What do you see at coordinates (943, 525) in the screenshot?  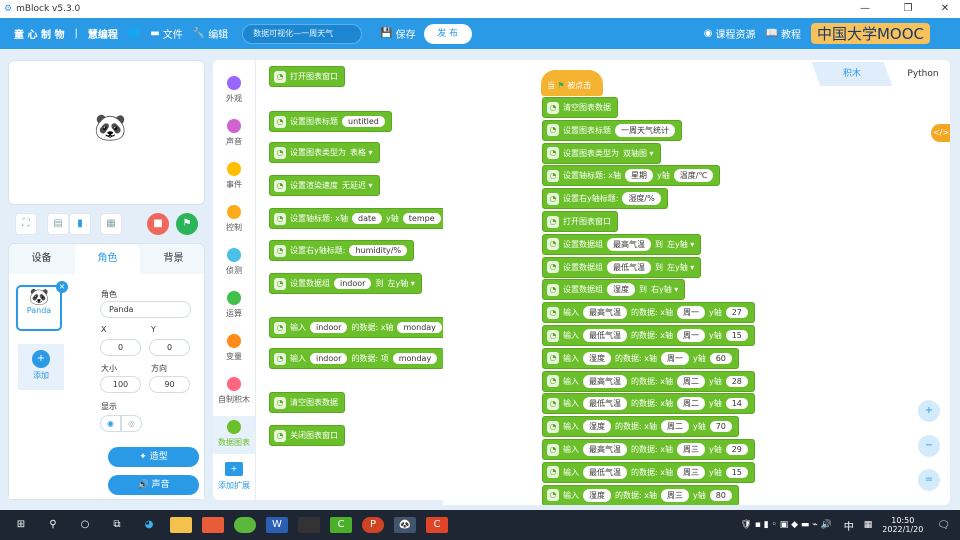 I see `notification-icon: 🗨` at bounding box center [943, 525].